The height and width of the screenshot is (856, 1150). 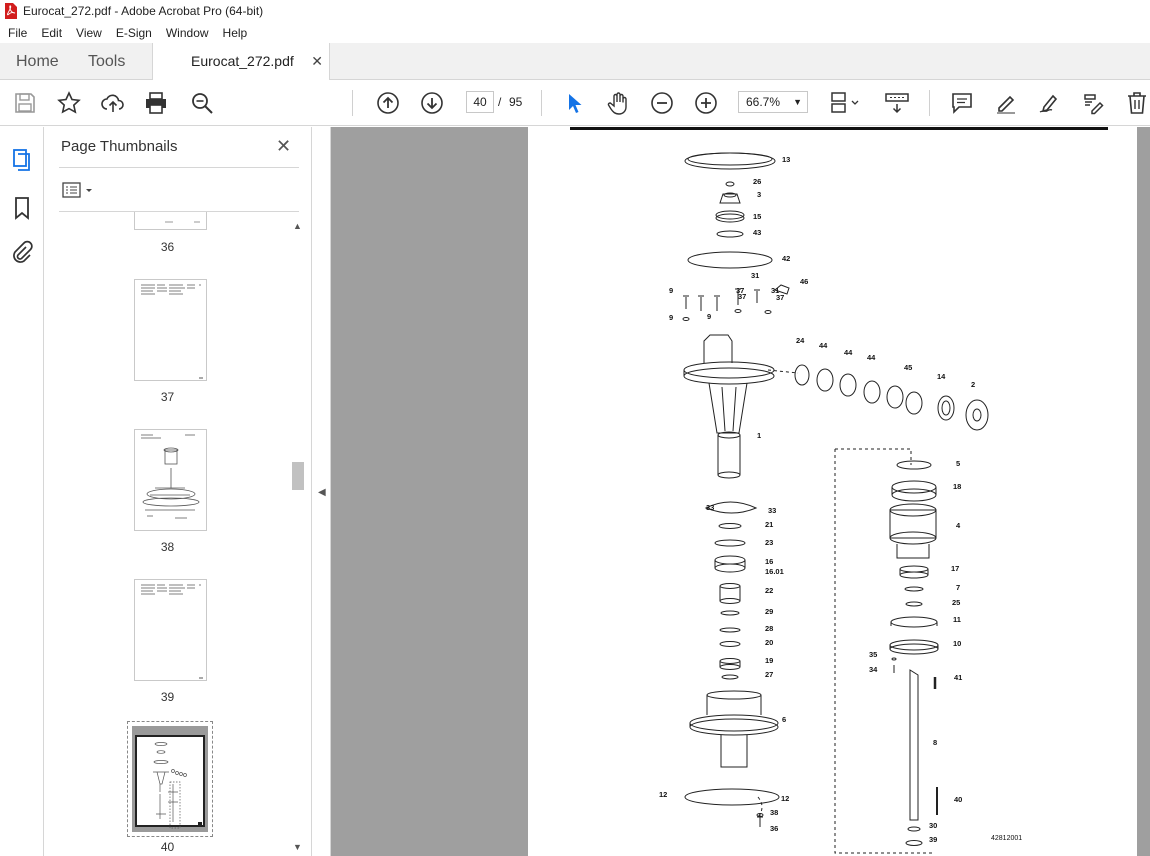 I want to click on thumbnail-label: 36, so click(x=167, y=247).